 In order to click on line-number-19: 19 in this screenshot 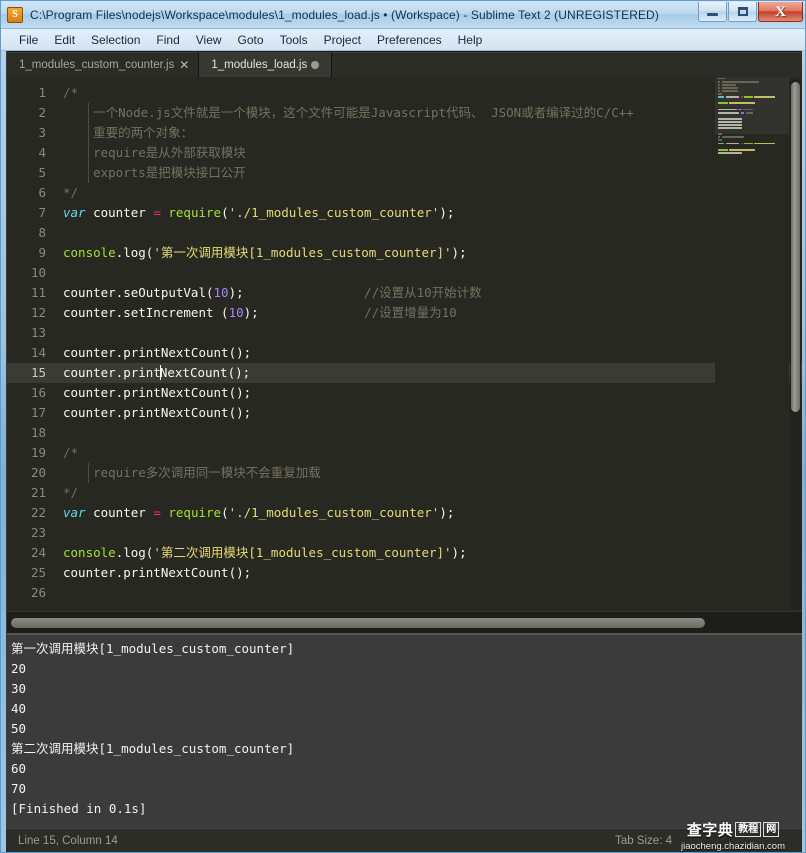, I will do `click(38, 452)`.